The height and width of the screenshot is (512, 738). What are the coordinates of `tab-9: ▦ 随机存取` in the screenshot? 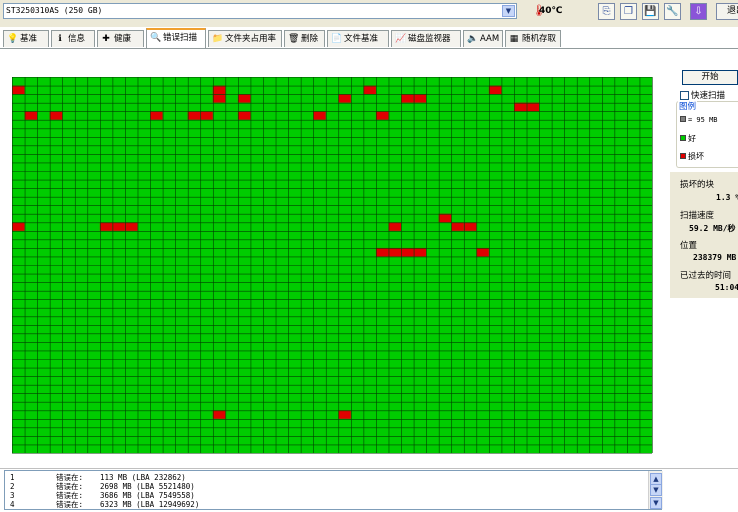 It's located at (533, 38).